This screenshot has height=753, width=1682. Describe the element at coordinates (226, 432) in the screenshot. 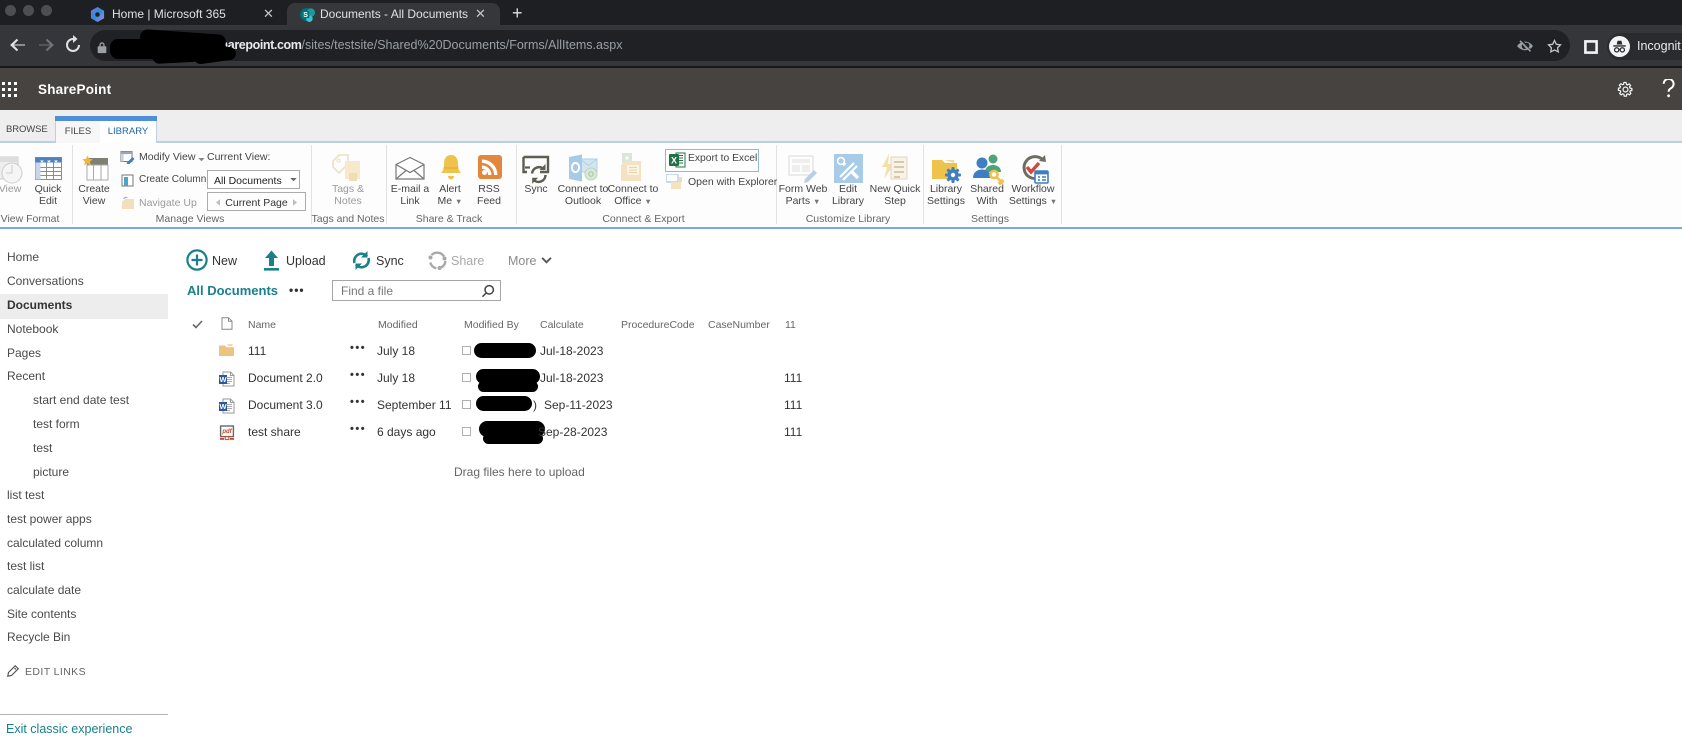

I see `svg-text: pdf` at that location.